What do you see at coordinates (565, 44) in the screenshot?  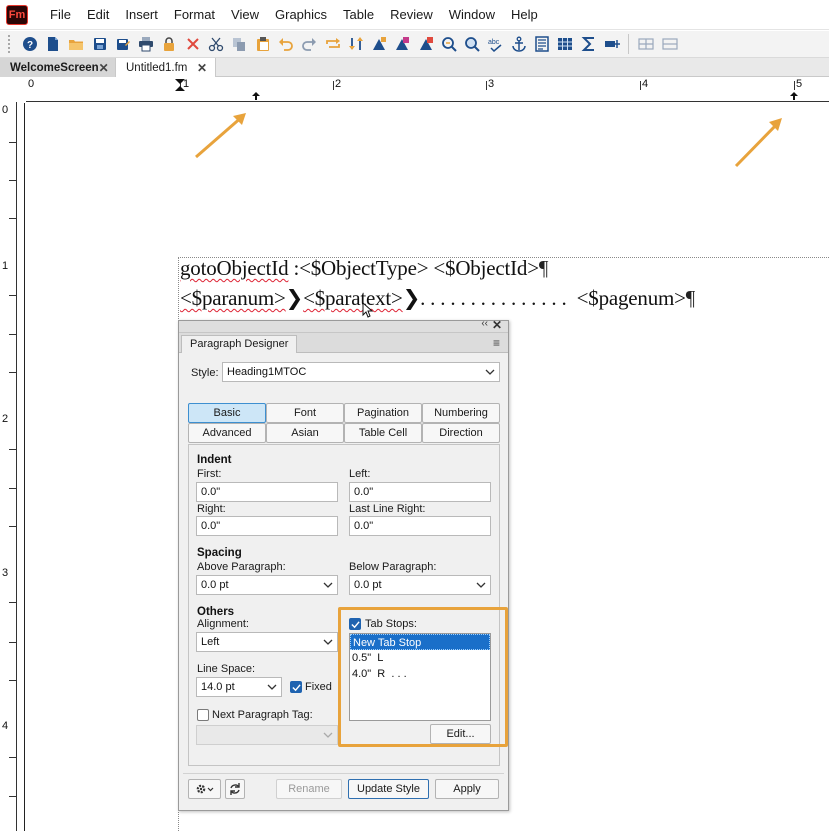 I see `table-icon` at bounding box center [565, 44].